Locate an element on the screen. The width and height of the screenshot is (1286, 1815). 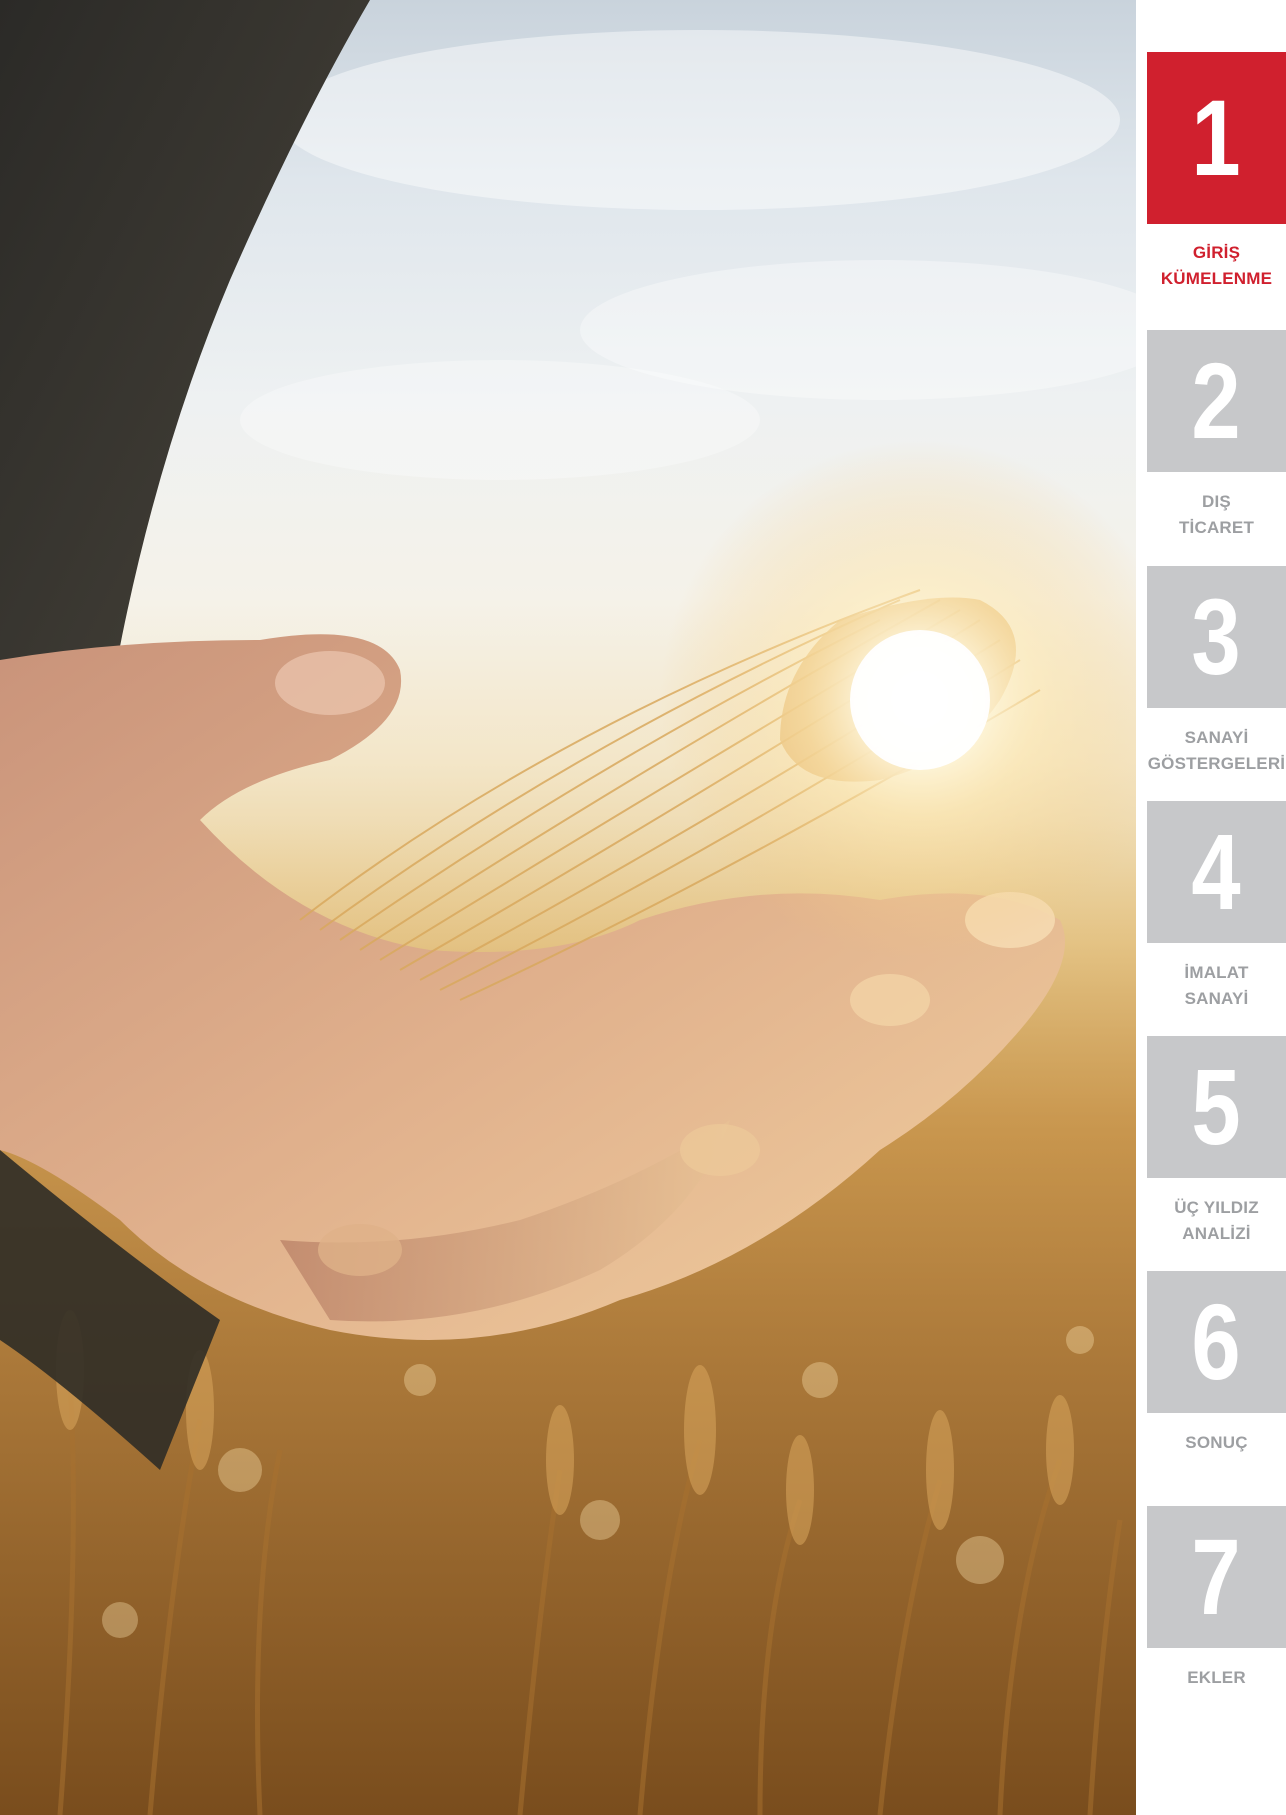
chapter-1-label-line1: GİRİŞ is located at coordinates (1216, 252).